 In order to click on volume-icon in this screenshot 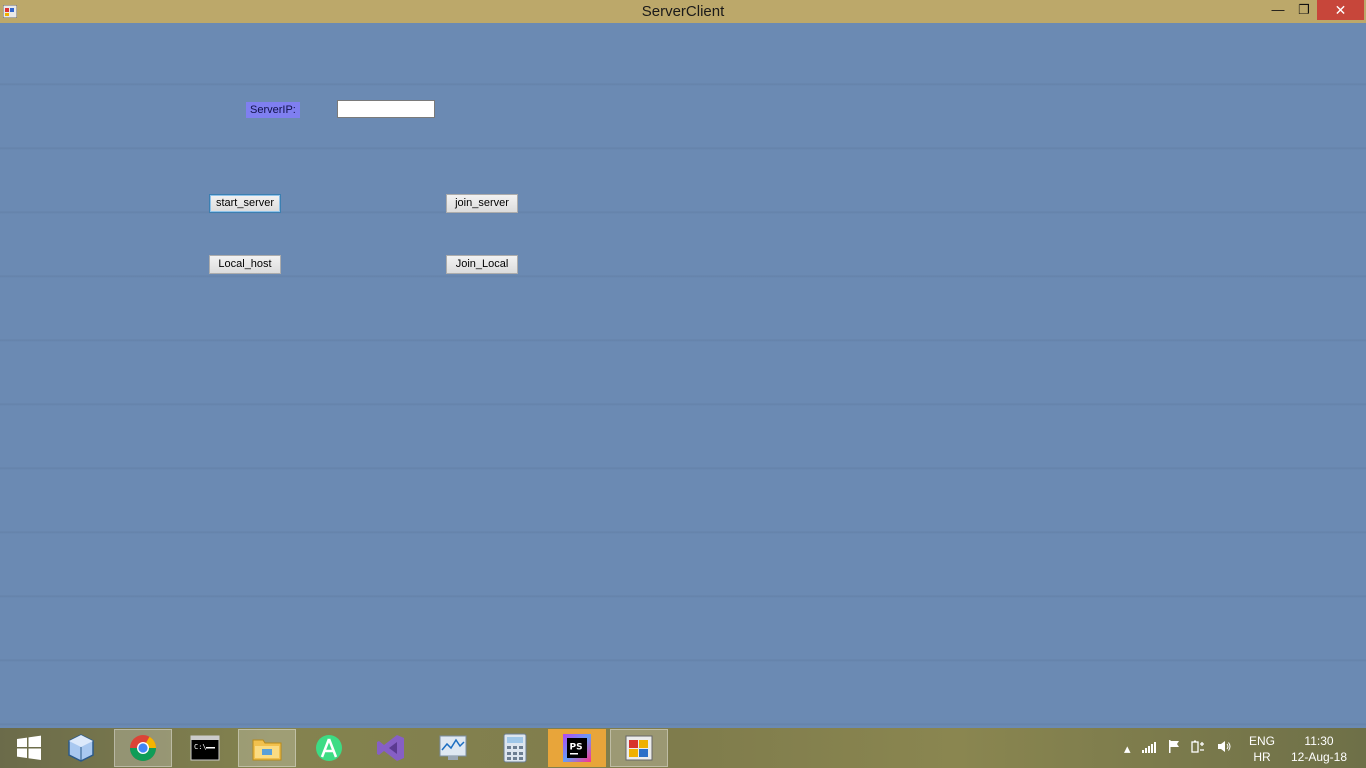, I will do `click(1224, 748)`.